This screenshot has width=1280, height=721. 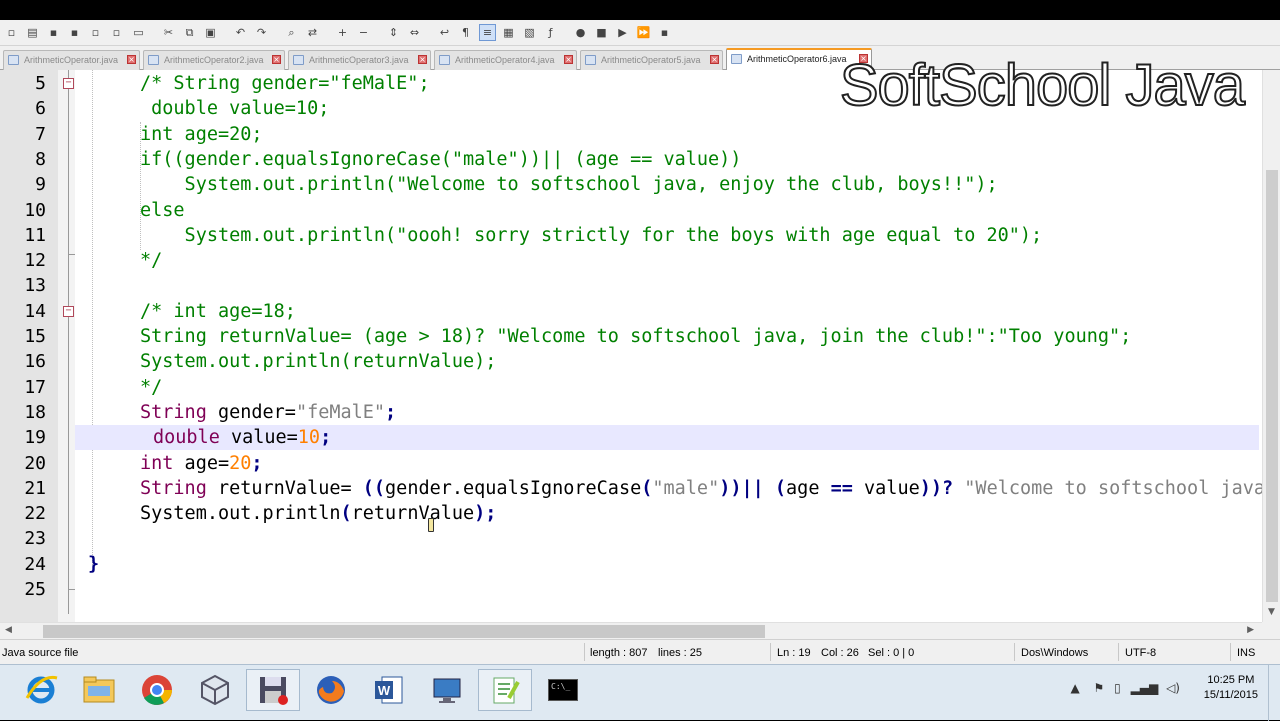 What do you see at coordinates (35, 463) in the screenshot?
I see `line-number: 20` at bounding box center [35, 463].